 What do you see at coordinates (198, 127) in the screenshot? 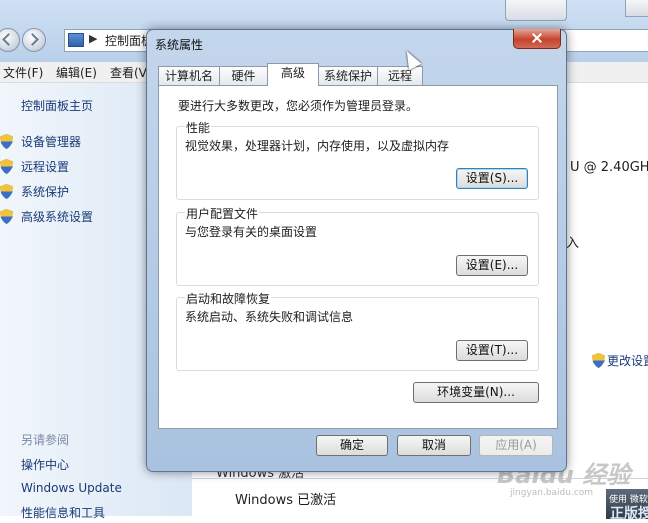
I see `group-title: 性能` at bounding box center [198, 127].